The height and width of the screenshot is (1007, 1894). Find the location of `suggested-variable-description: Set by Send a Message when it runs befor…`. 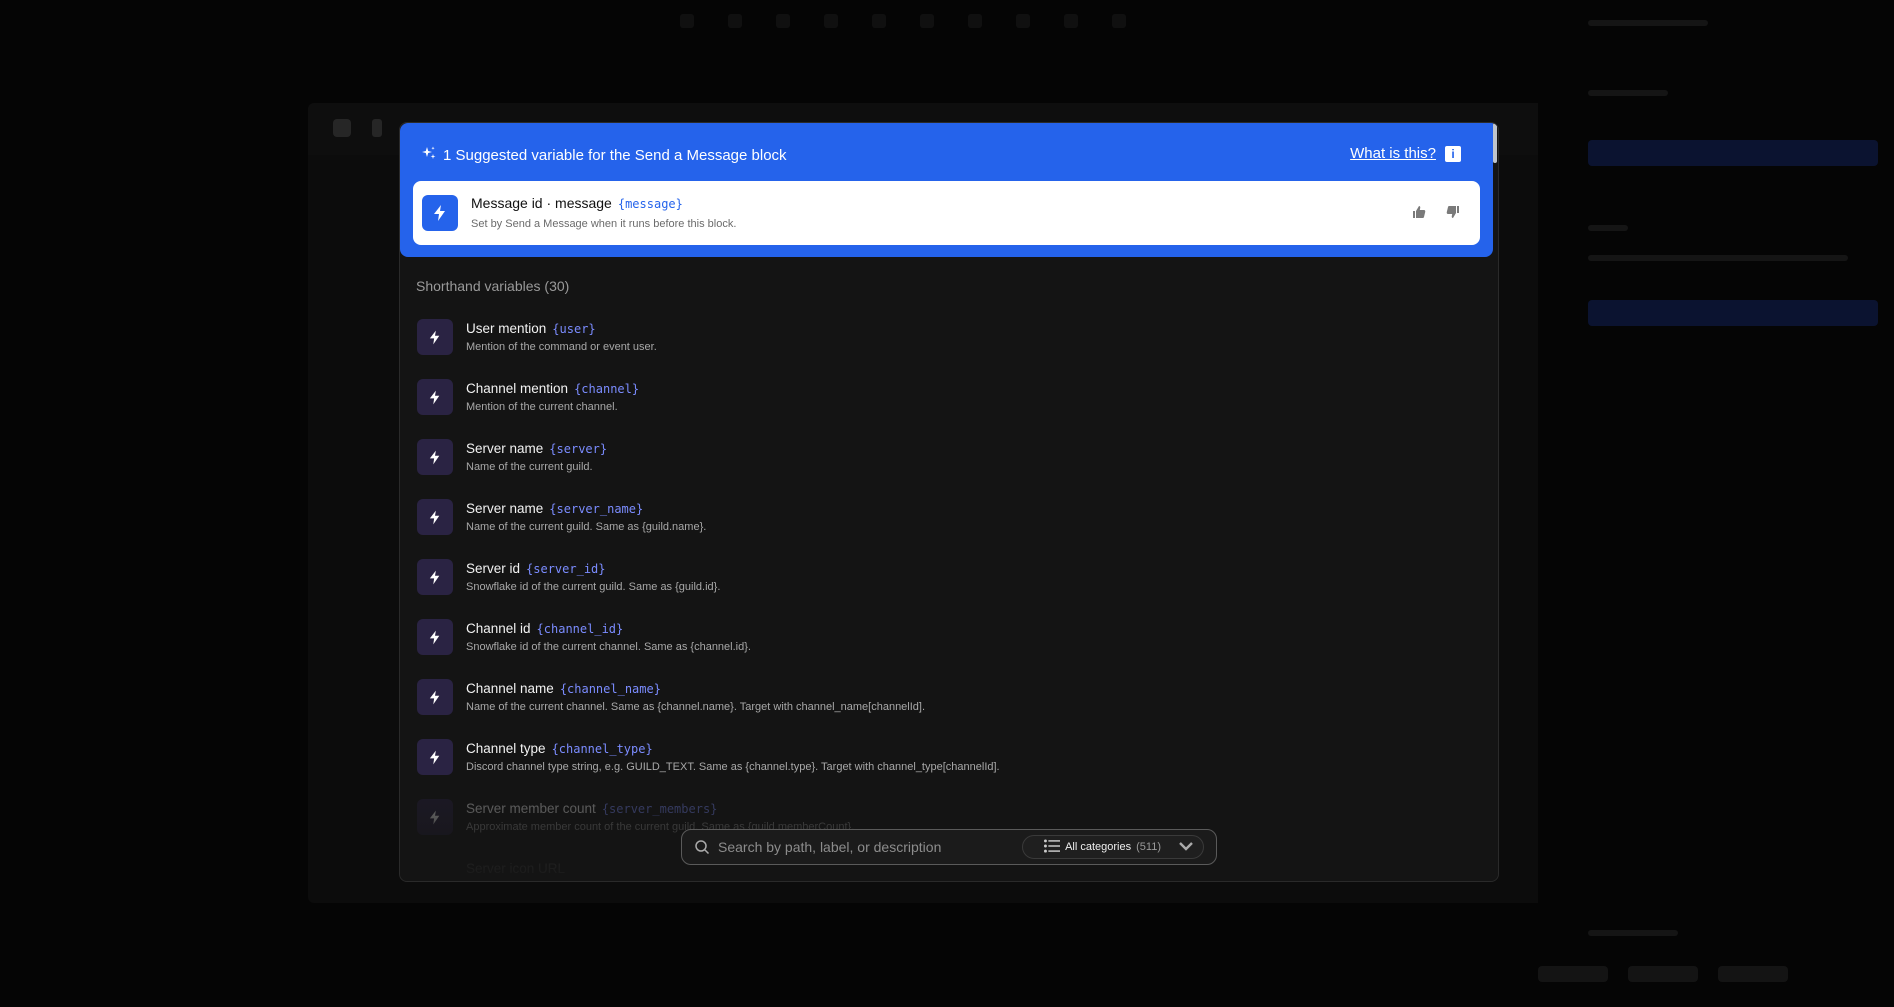

suggested-variable-description: Set by Send a Message when it runs befor… is located at coordinates (604, 224).